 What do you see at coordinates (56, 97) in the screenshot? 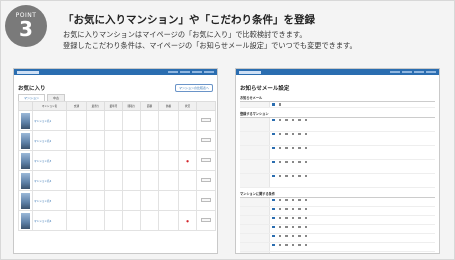
I see `tab-used: 中古` at bounding box center [56, 97].